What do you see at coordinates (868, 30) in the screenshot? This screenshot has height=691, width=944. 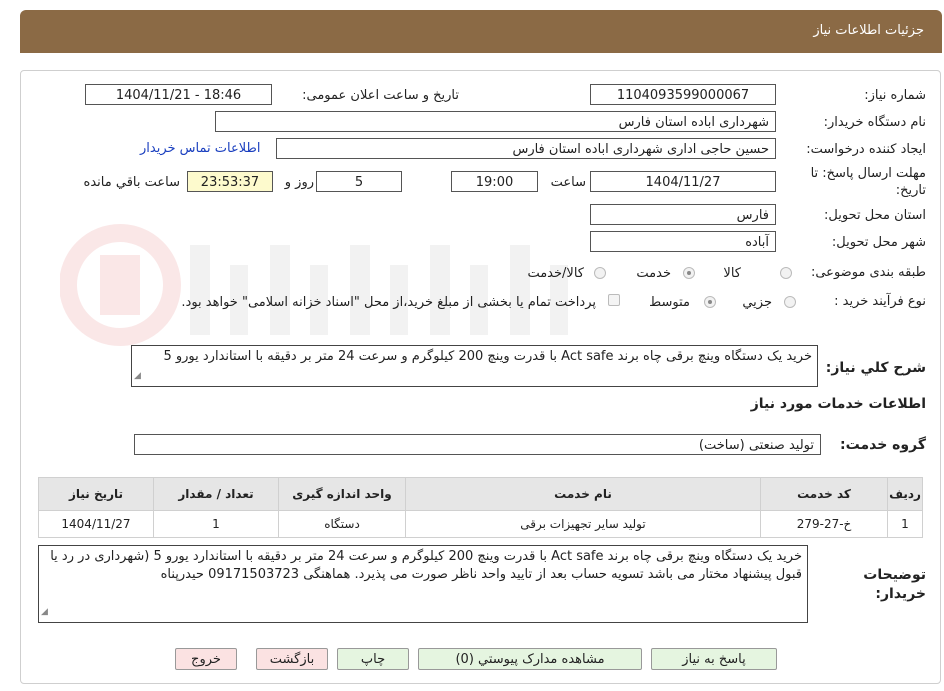 I see `page-title: جزئیات اطلاعات نیاز` at bounding box center [868, 30].